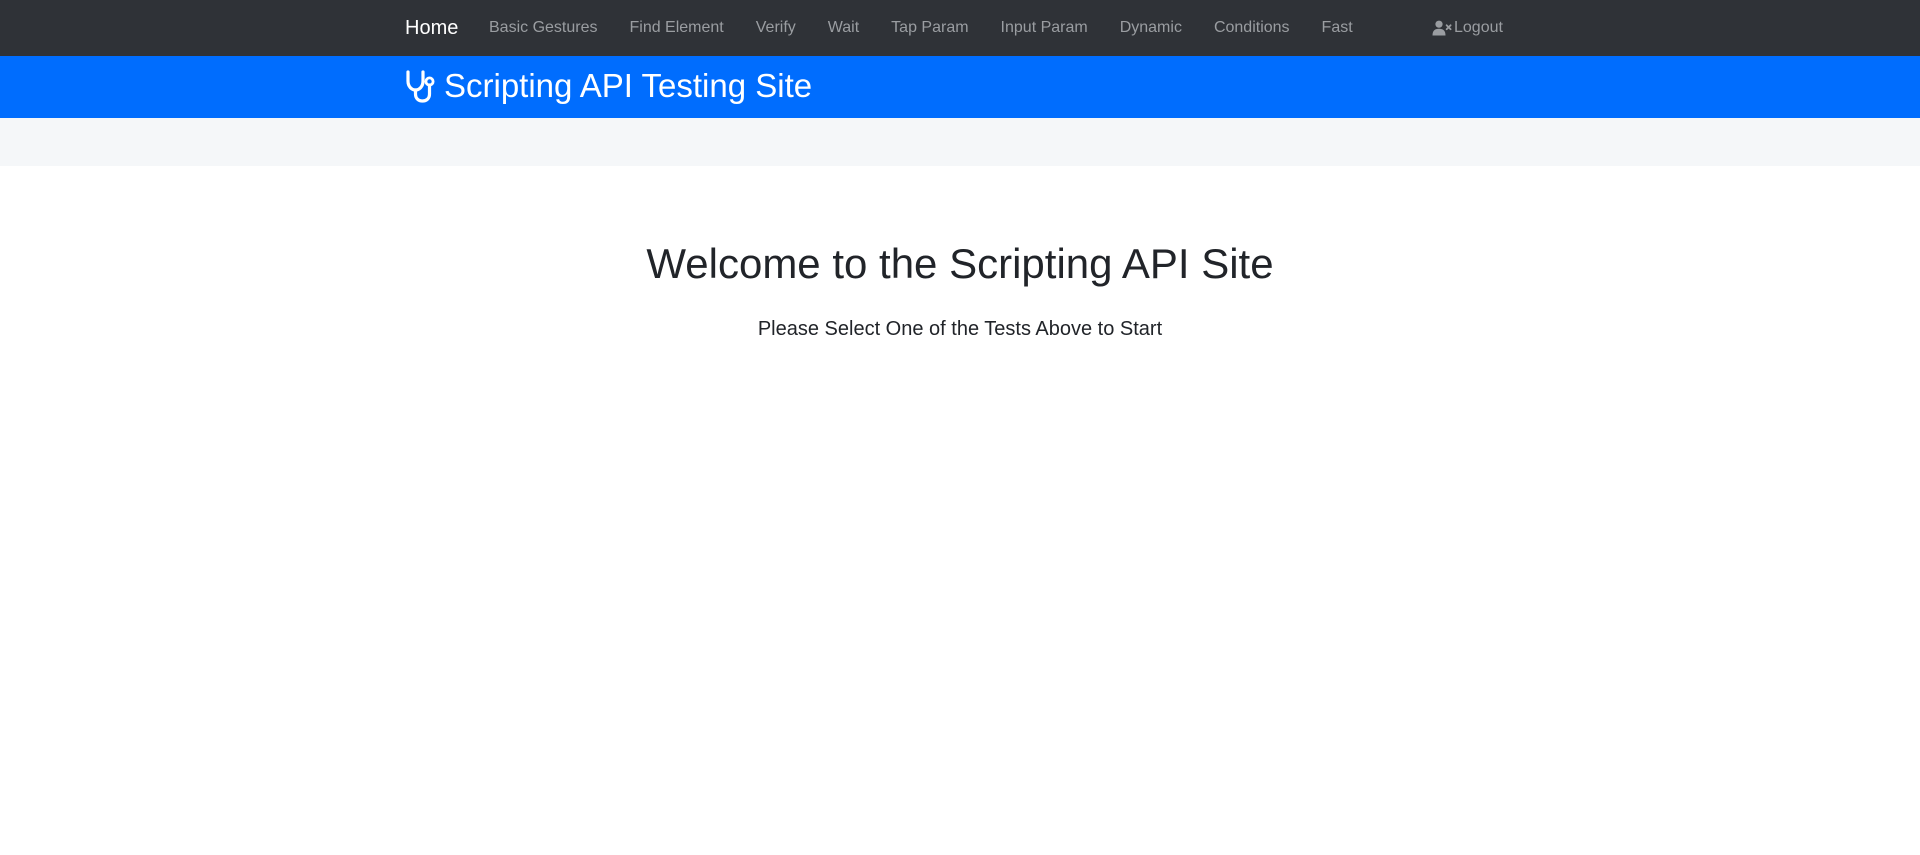  What do you see at coordinates (421, 86) in the screenshot?
I see `stethoscope-icon` at bounding box center [421, 86].